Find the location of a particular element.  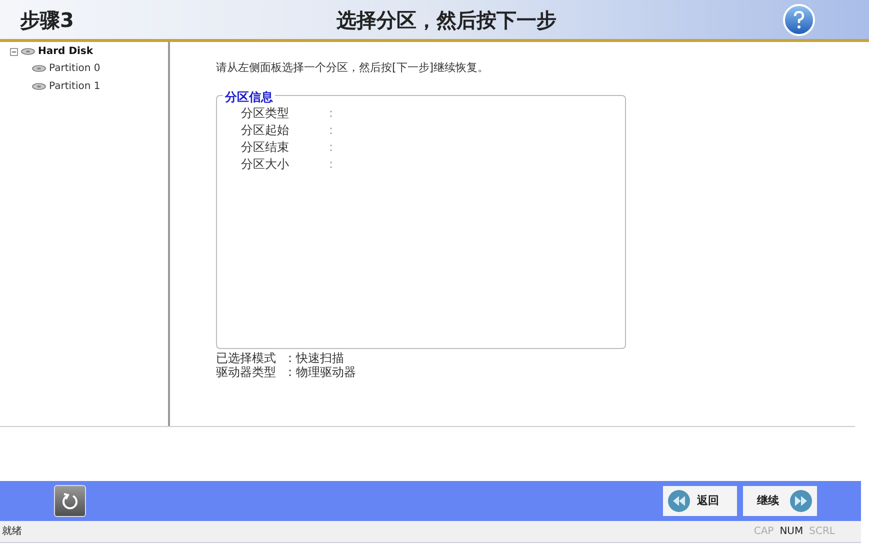

page-title: 选择分区，然后按下一步 is located at coordinates (447, 20).